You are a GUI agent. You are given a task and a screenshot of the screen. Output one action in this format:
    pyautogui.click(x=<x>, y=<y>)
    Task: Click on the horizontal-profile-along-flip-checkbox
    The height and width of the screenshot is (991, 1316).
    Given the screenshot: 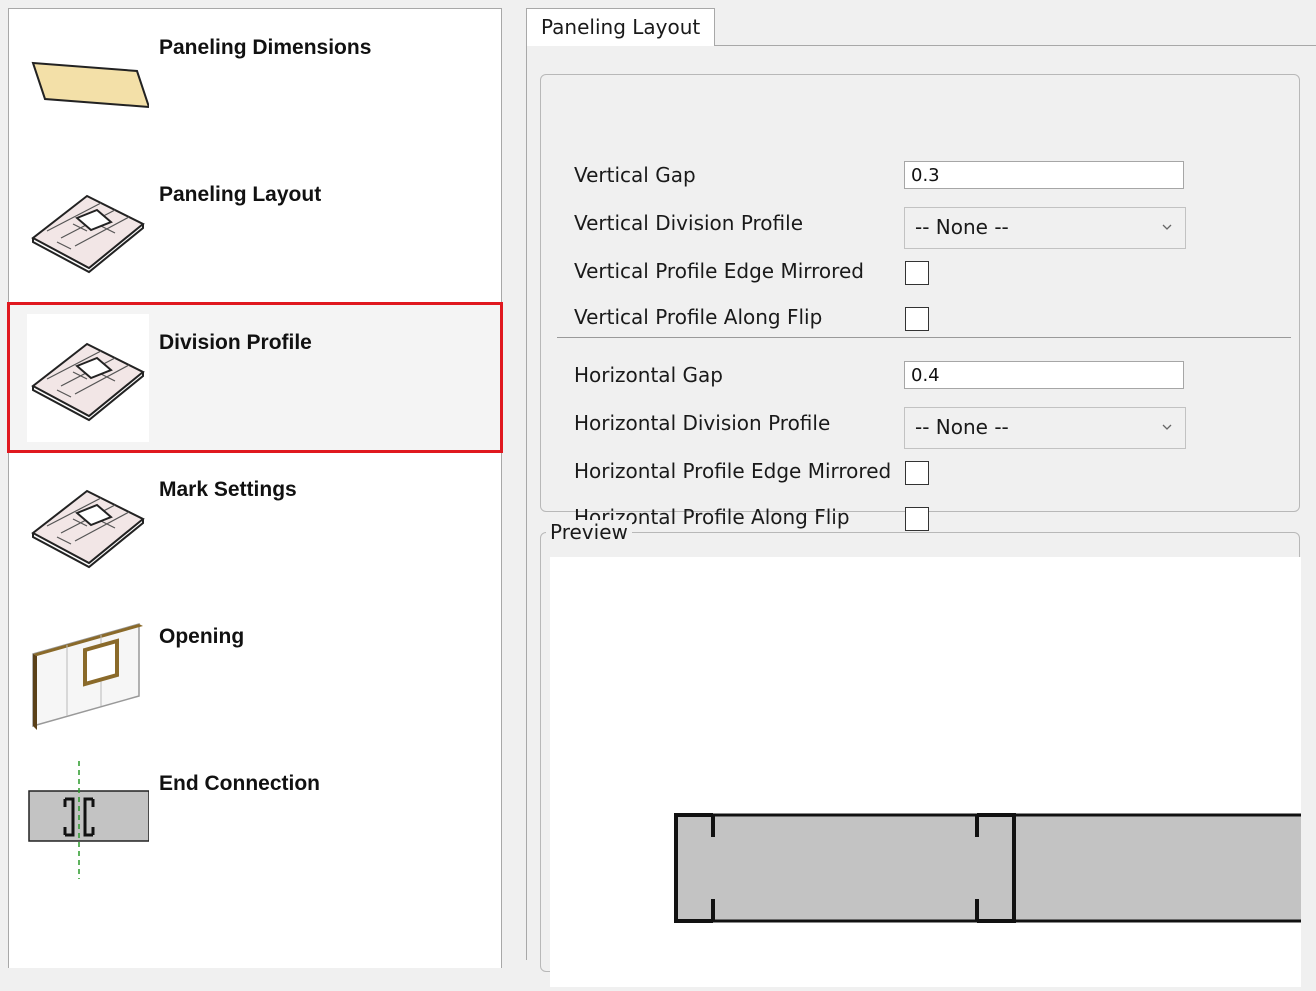 What is the action you would take?
    pyautogui.click(x=917, y=519)
    